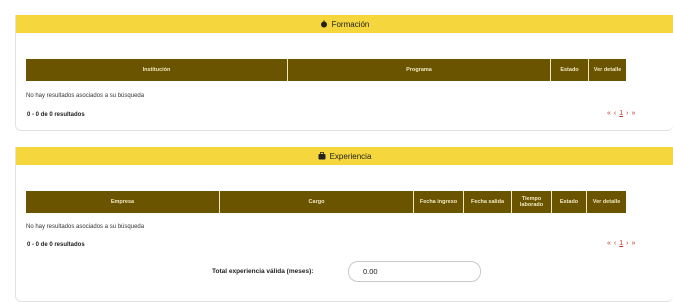 This screenshot has height=306, width=673. I want to click on column-tiempo-laborado: Tiempo laborado, so click(532, 202).